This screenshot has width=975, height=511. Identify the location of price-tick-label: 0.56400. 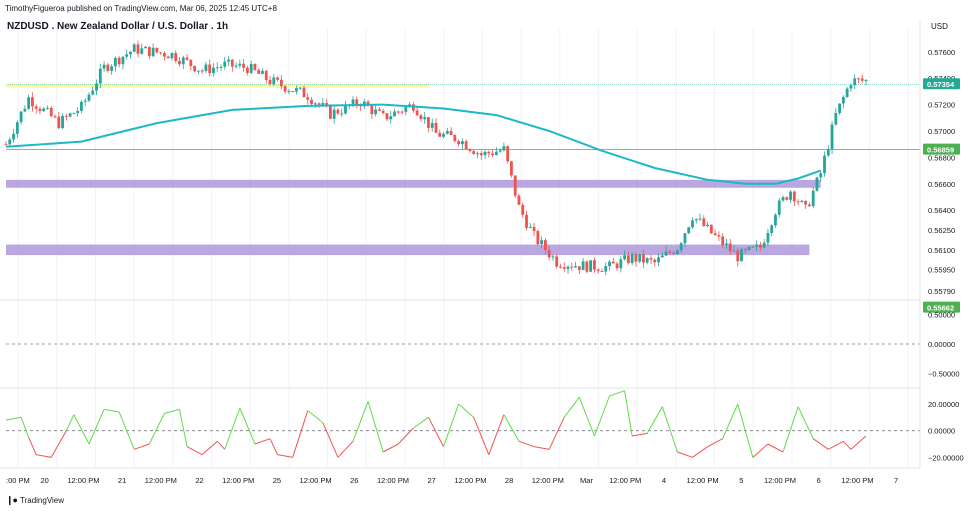
(941, 210).